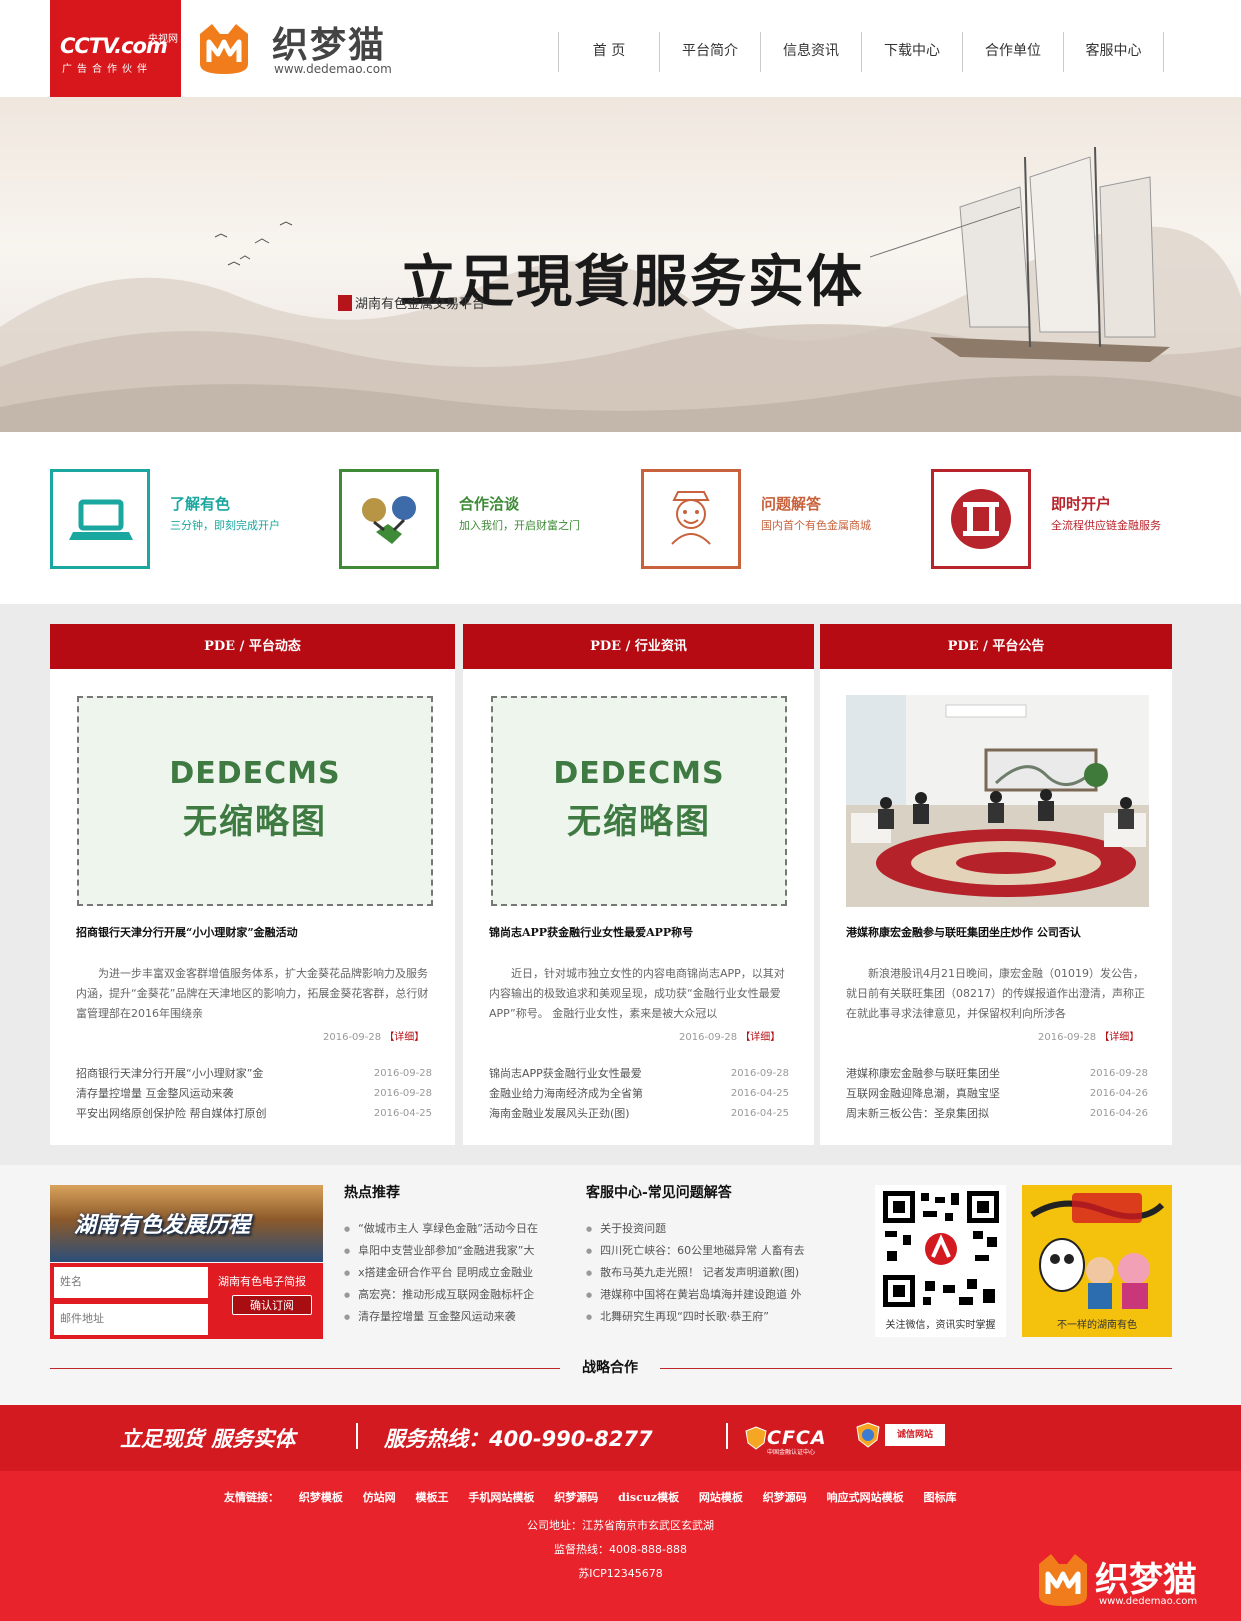 This screenshot has width=1241, height=1621. Describe the element at coordinates (997, 1094) in the screenshot. I see `list-item: 互联网金融迎降息潮，真融宝坚 2016-04-26` at that location.